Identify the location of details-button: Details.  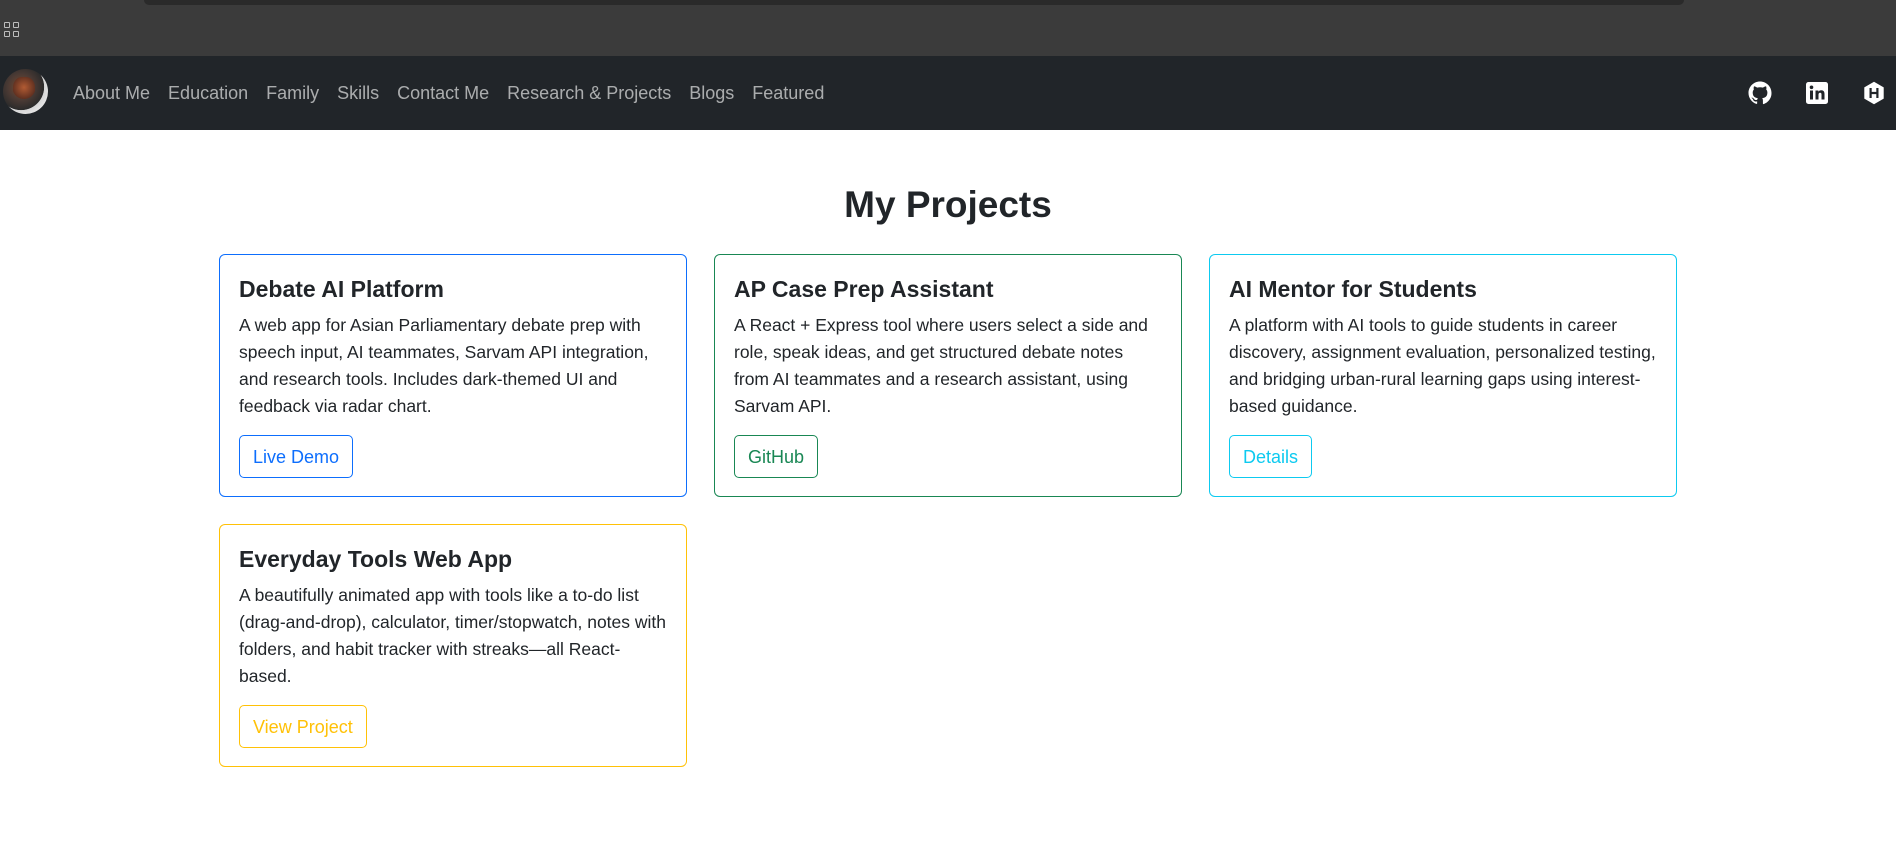
(1271, 456).